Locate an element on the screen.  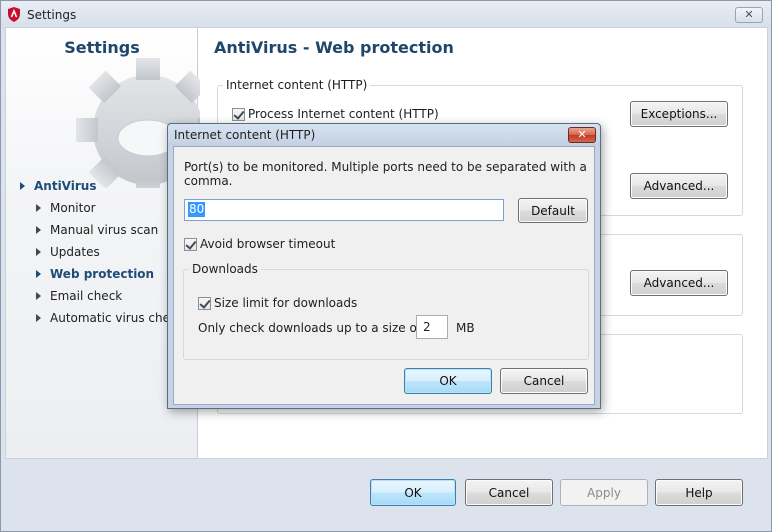
dialog-title: Internet content (HTTP) is located at coordinates (245, 135).